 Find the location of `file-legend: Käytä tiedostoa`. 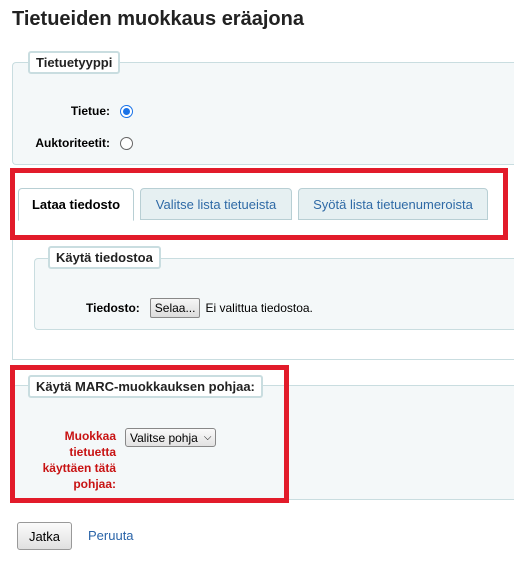

file-legend: Käytä tiedostoa is located at coordinates (104, 257).